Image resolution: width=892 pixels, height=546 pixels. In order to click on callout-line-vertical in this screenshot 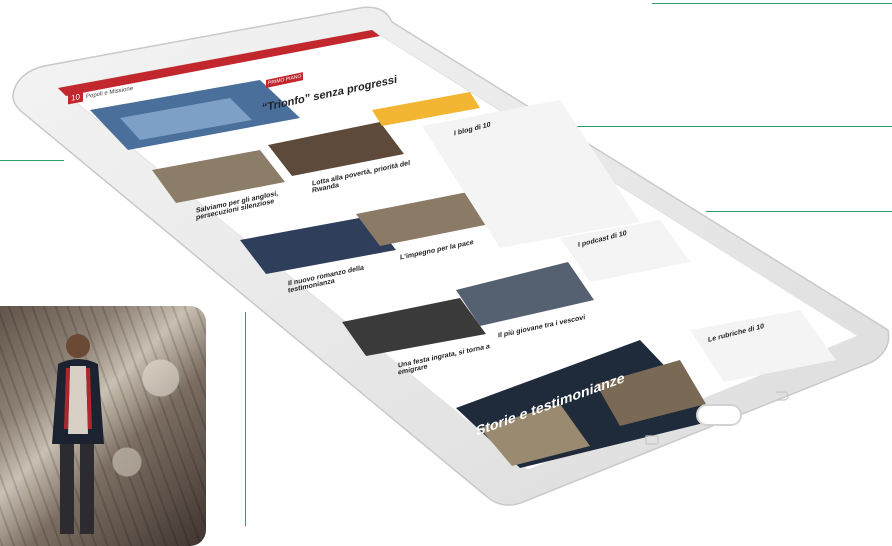, I will do `click(245, 419)`.